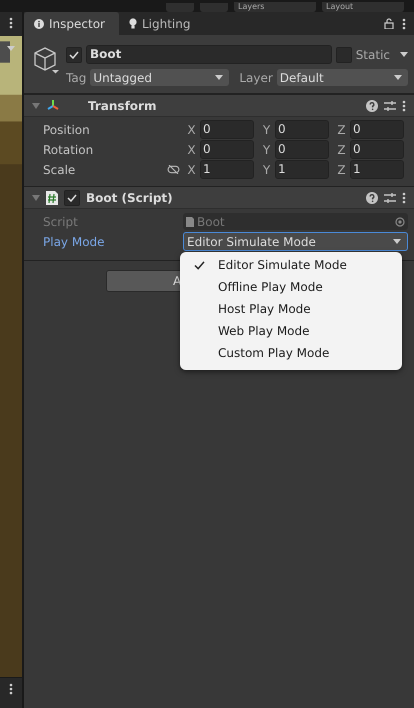 This screenshot has height=708, width=414. What do you see at coordinates (256, 77) in the screenshot?
I see `layer-label: Layer` at bounding box center [256, 77].